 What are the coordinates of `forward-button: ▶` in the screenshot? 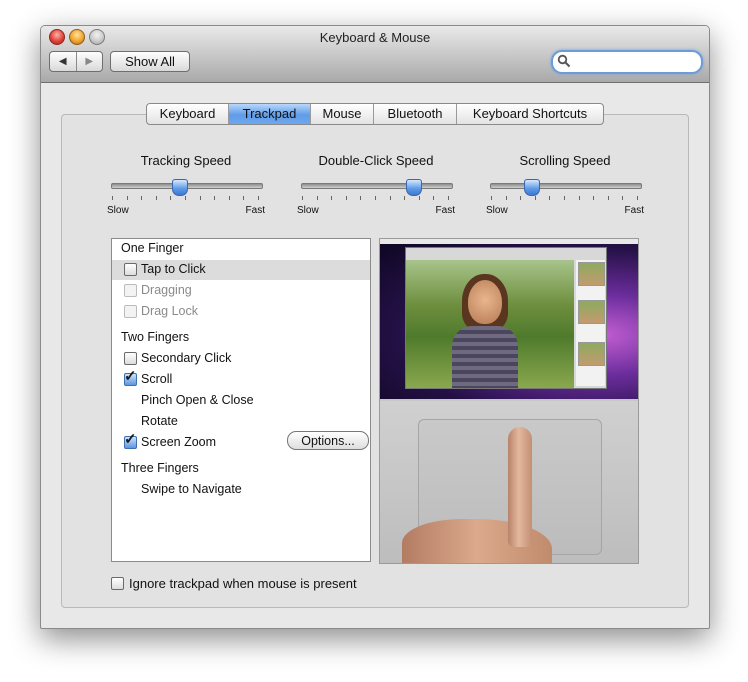 It's located at (89, 61).